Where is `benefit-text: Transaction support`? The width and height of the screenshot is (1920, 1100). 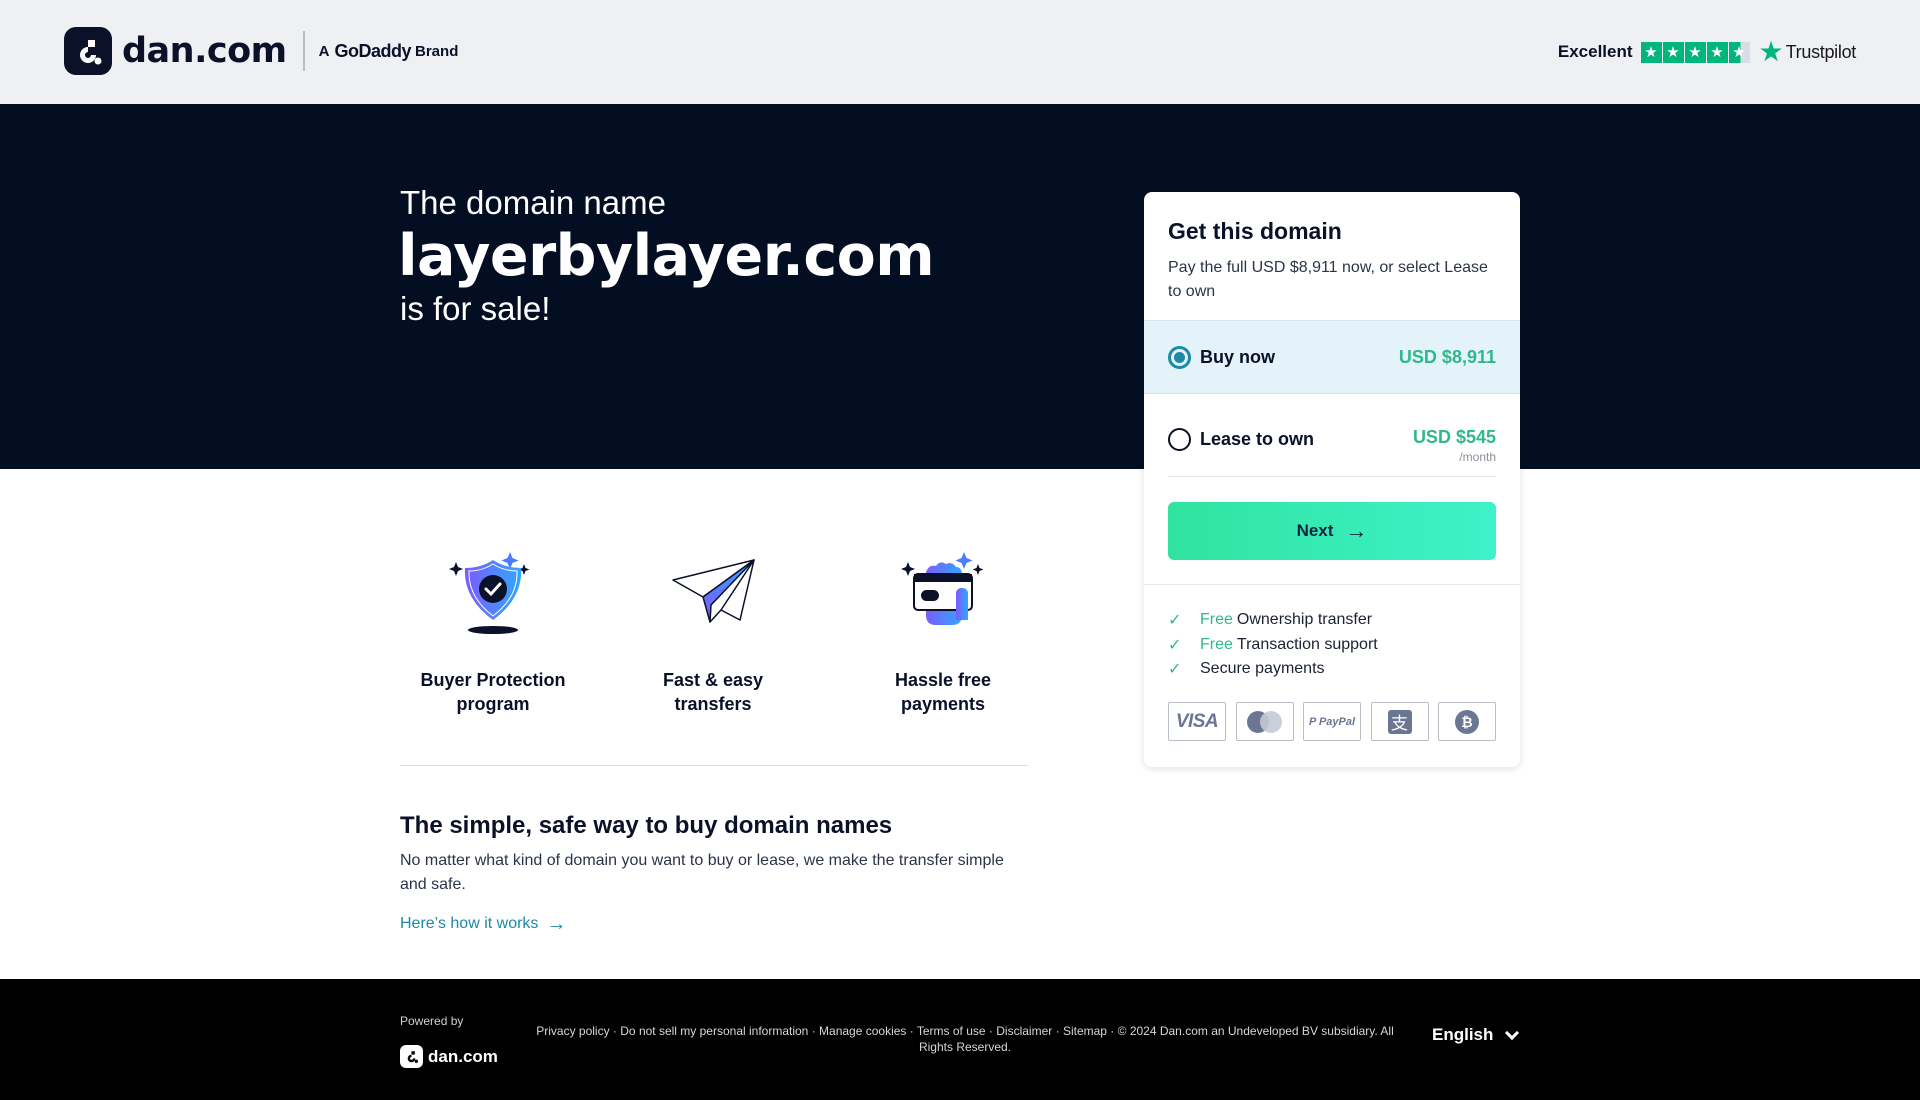
benefit-text: Transaction support is located at coordinates (1307, 644).